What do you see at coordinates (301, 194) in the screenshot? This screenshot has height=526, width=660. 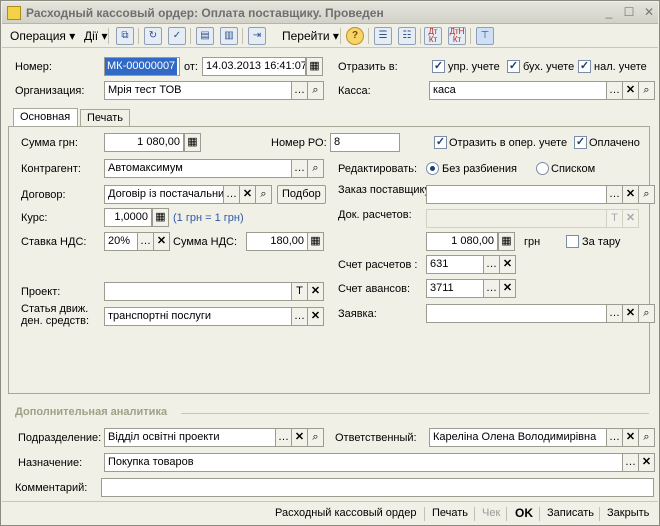 I see `podbor-button: Подбор` at bounding box center [301, 194].